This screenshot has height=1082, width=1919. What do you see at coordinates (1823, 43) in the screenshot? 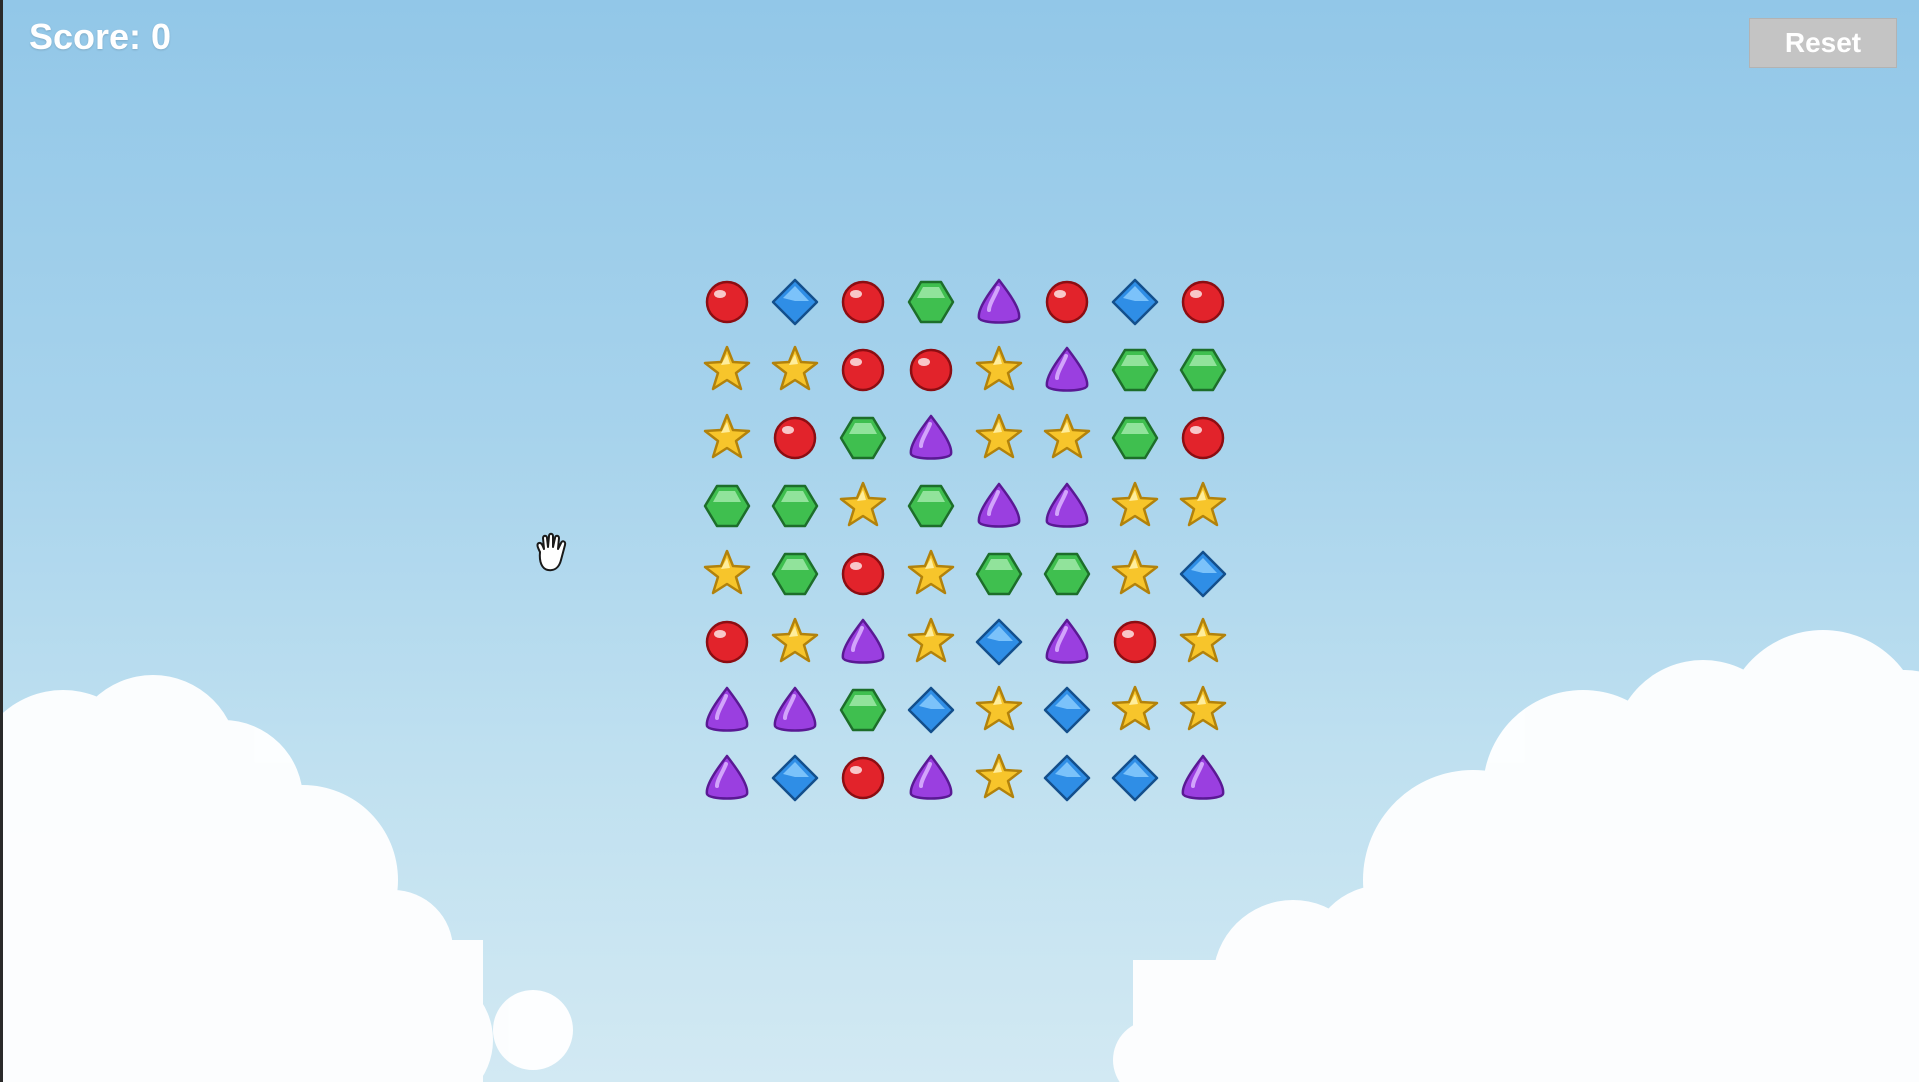
I see `reset-button: Reset` at bounding box center [1823, 43].